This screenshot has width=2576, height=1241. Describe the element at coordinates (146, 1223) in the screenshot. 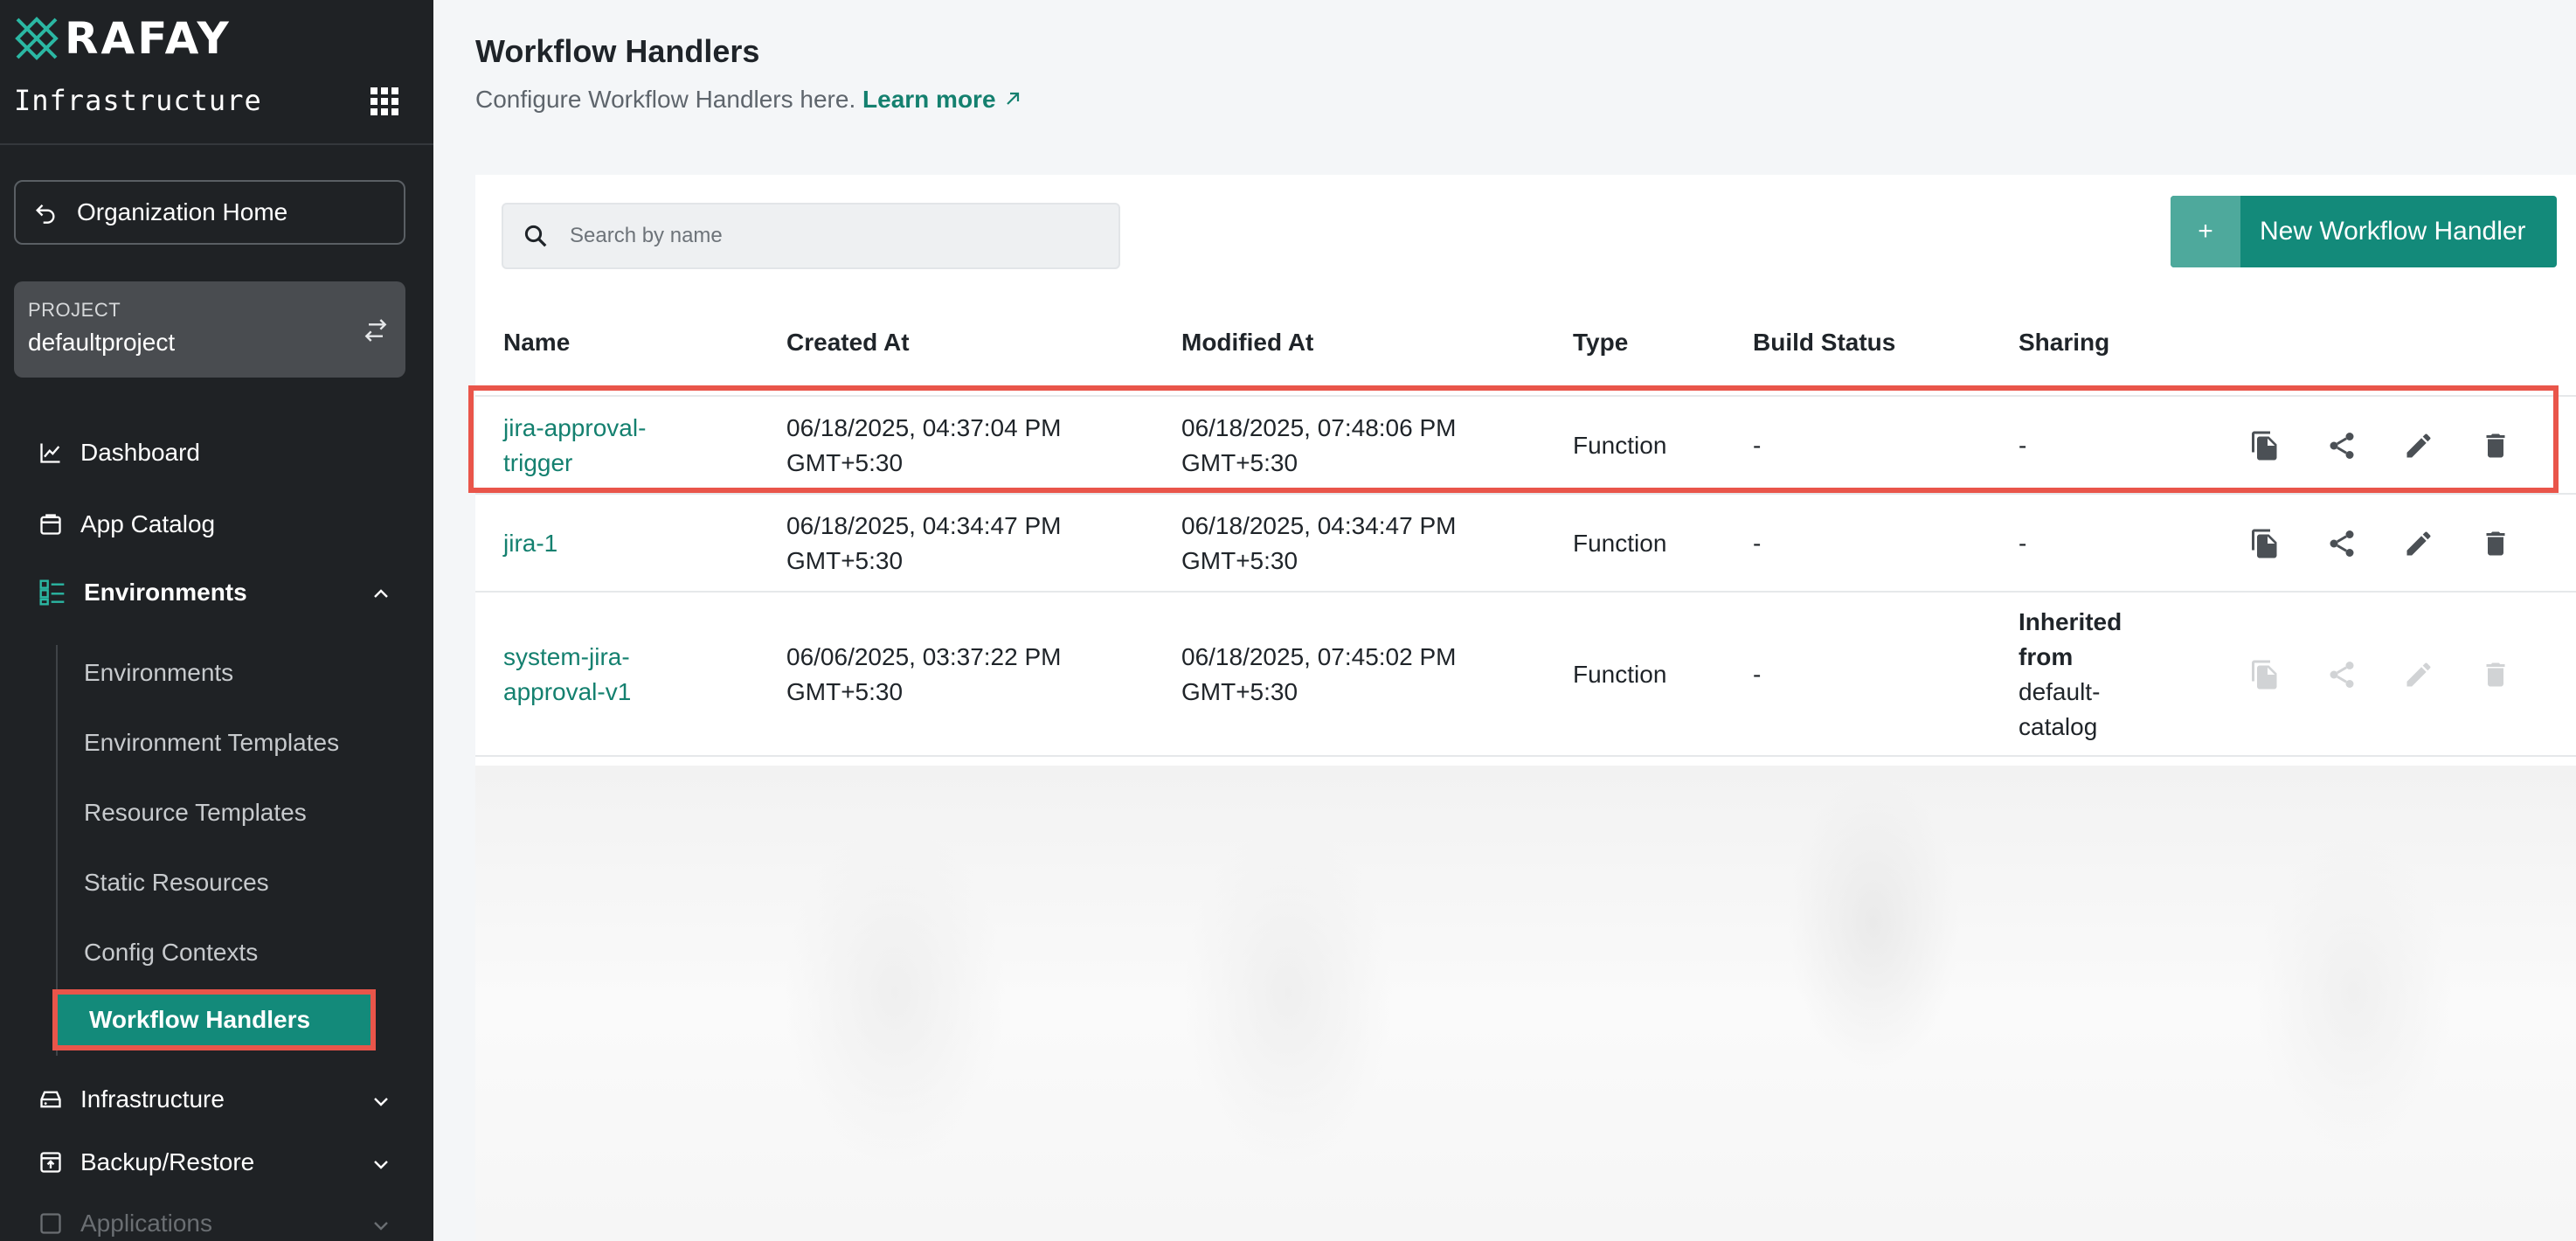

I see `sidebar-item-label: Applications` at that location.